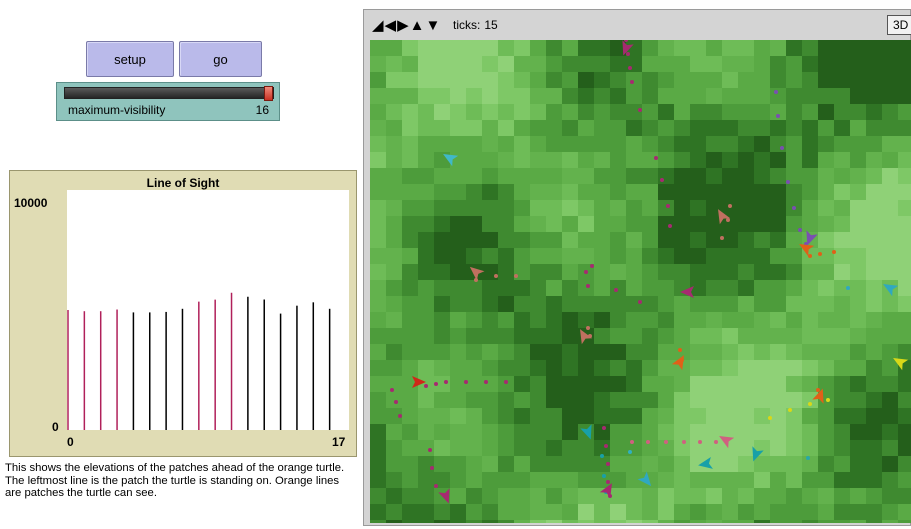 The image size is (911, 529). I want to click on slider-label: maximum-visibility, so click(117, 110).